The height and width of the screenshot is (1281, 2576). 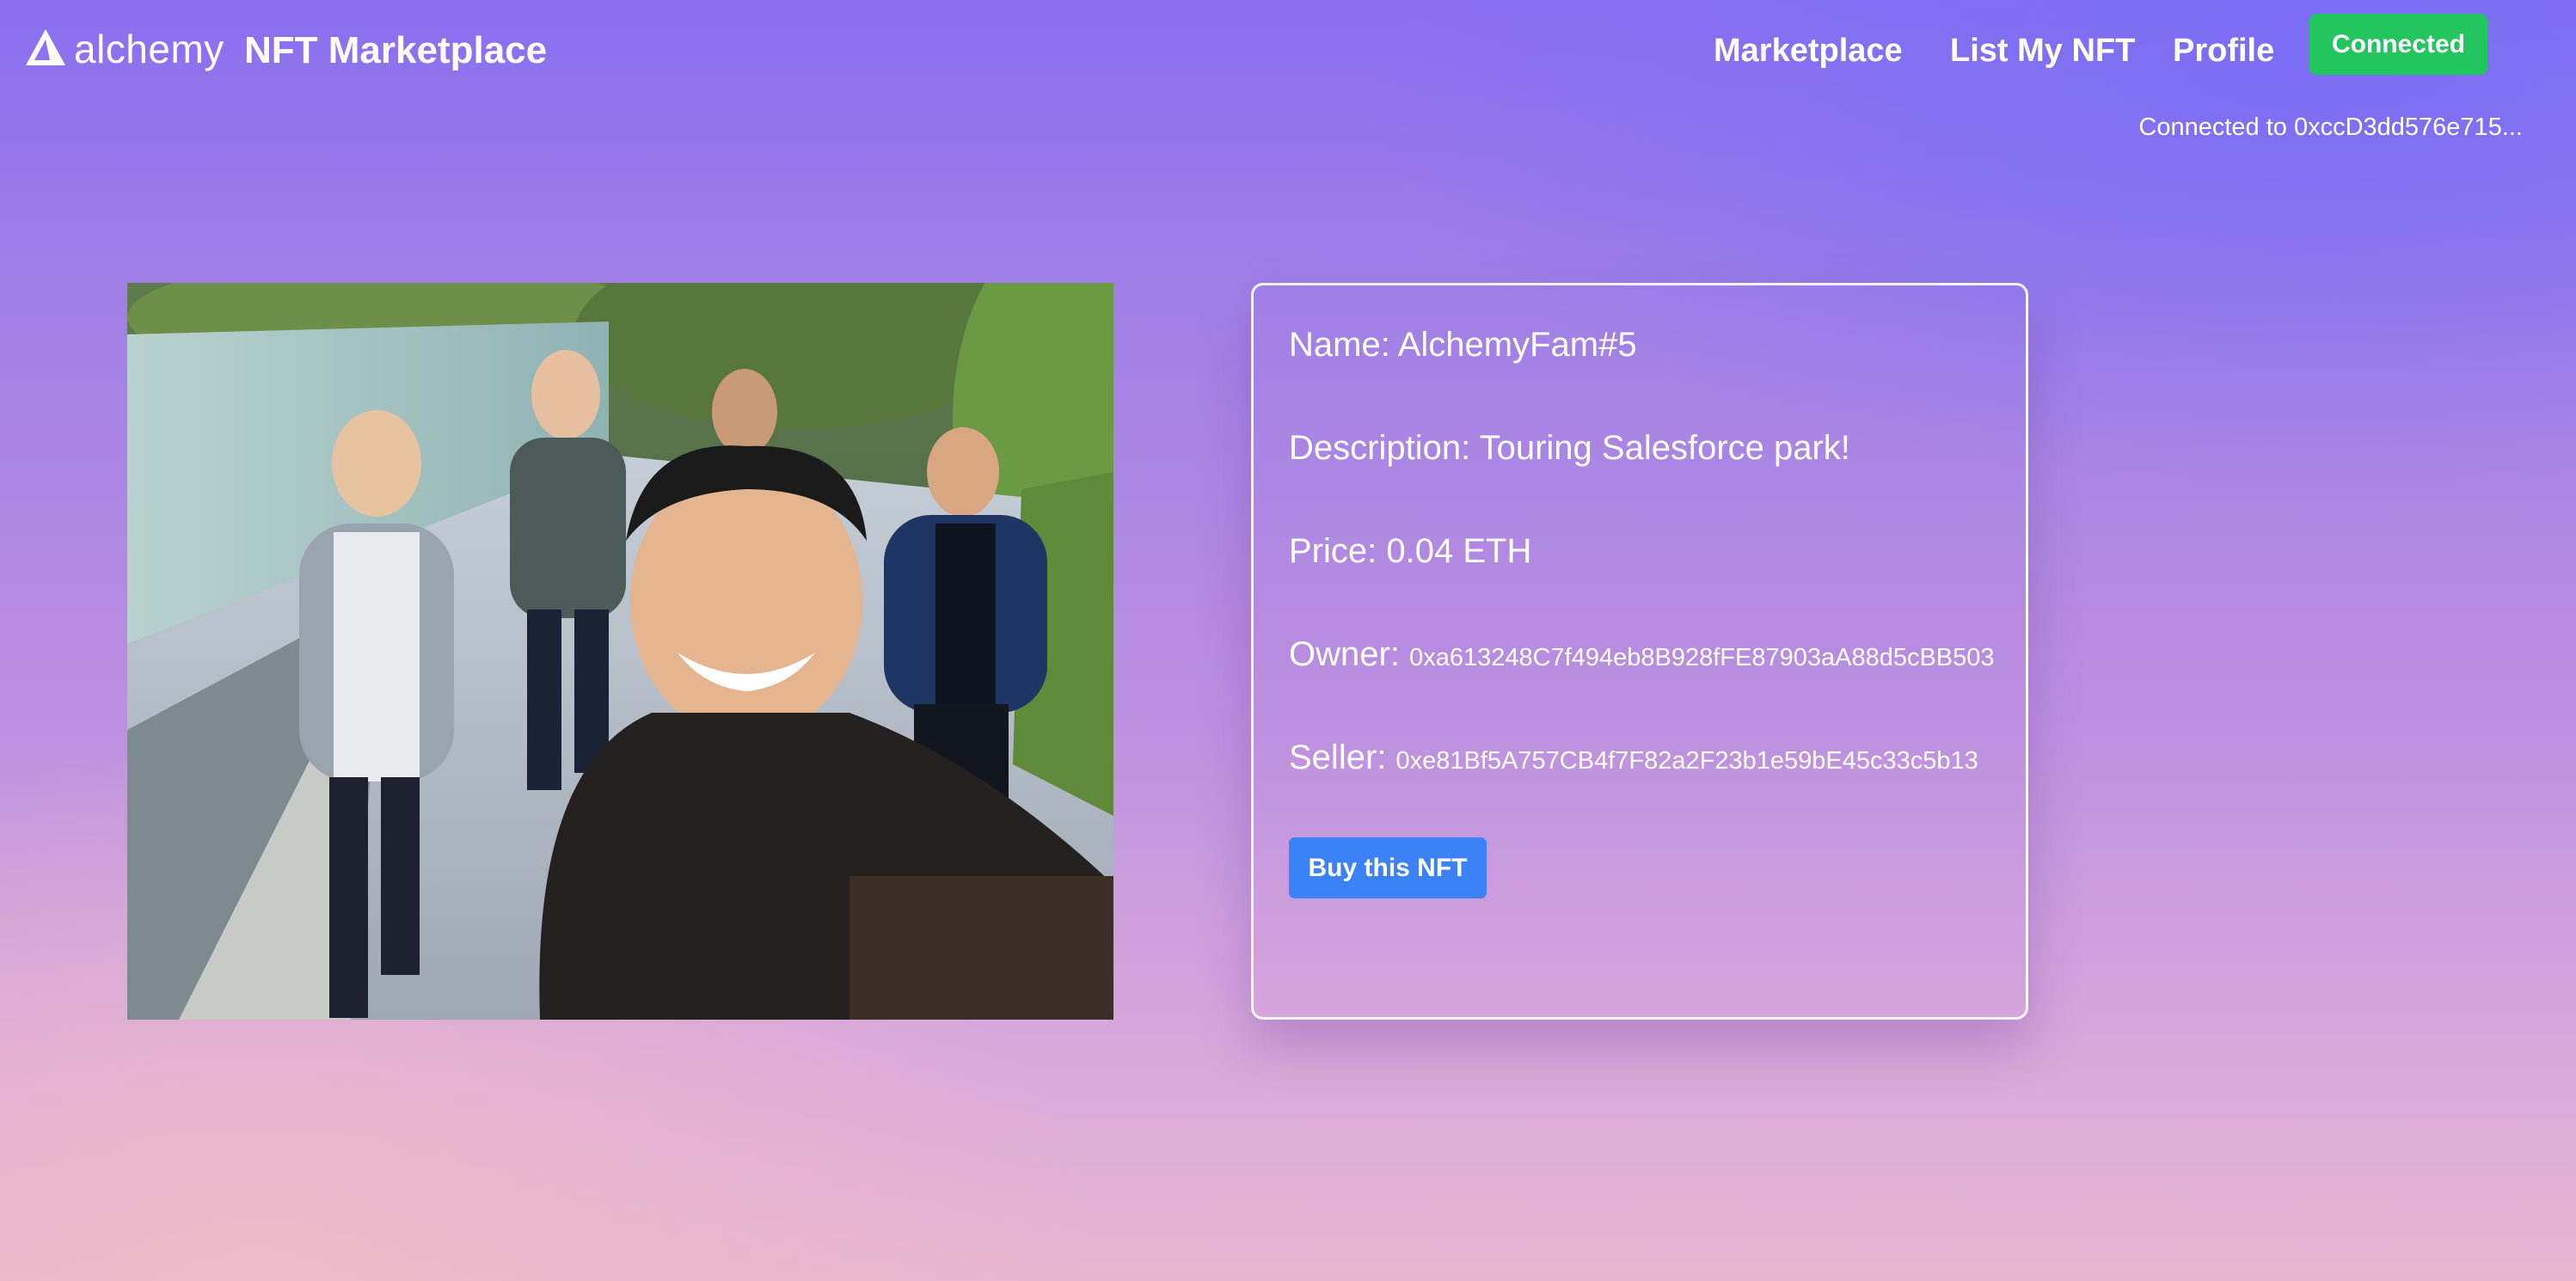 I want to click on nft-name-label: Name:, so click(x=1339, y=345).